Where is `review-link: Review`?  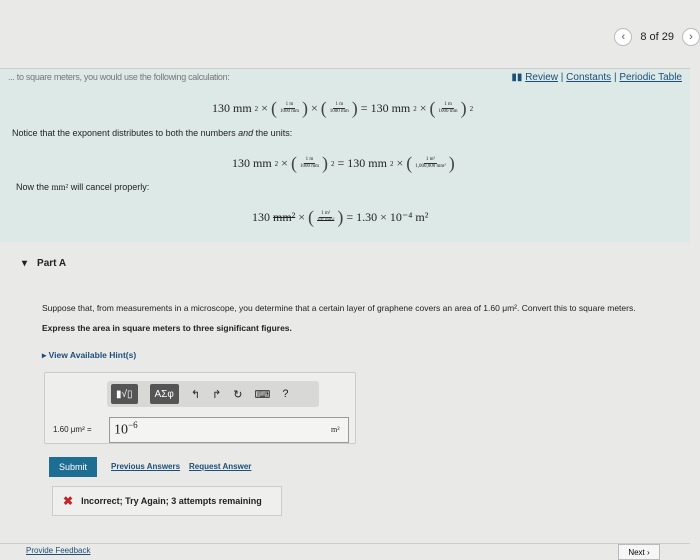 review-link: Review is located at coordinates (541, 77).